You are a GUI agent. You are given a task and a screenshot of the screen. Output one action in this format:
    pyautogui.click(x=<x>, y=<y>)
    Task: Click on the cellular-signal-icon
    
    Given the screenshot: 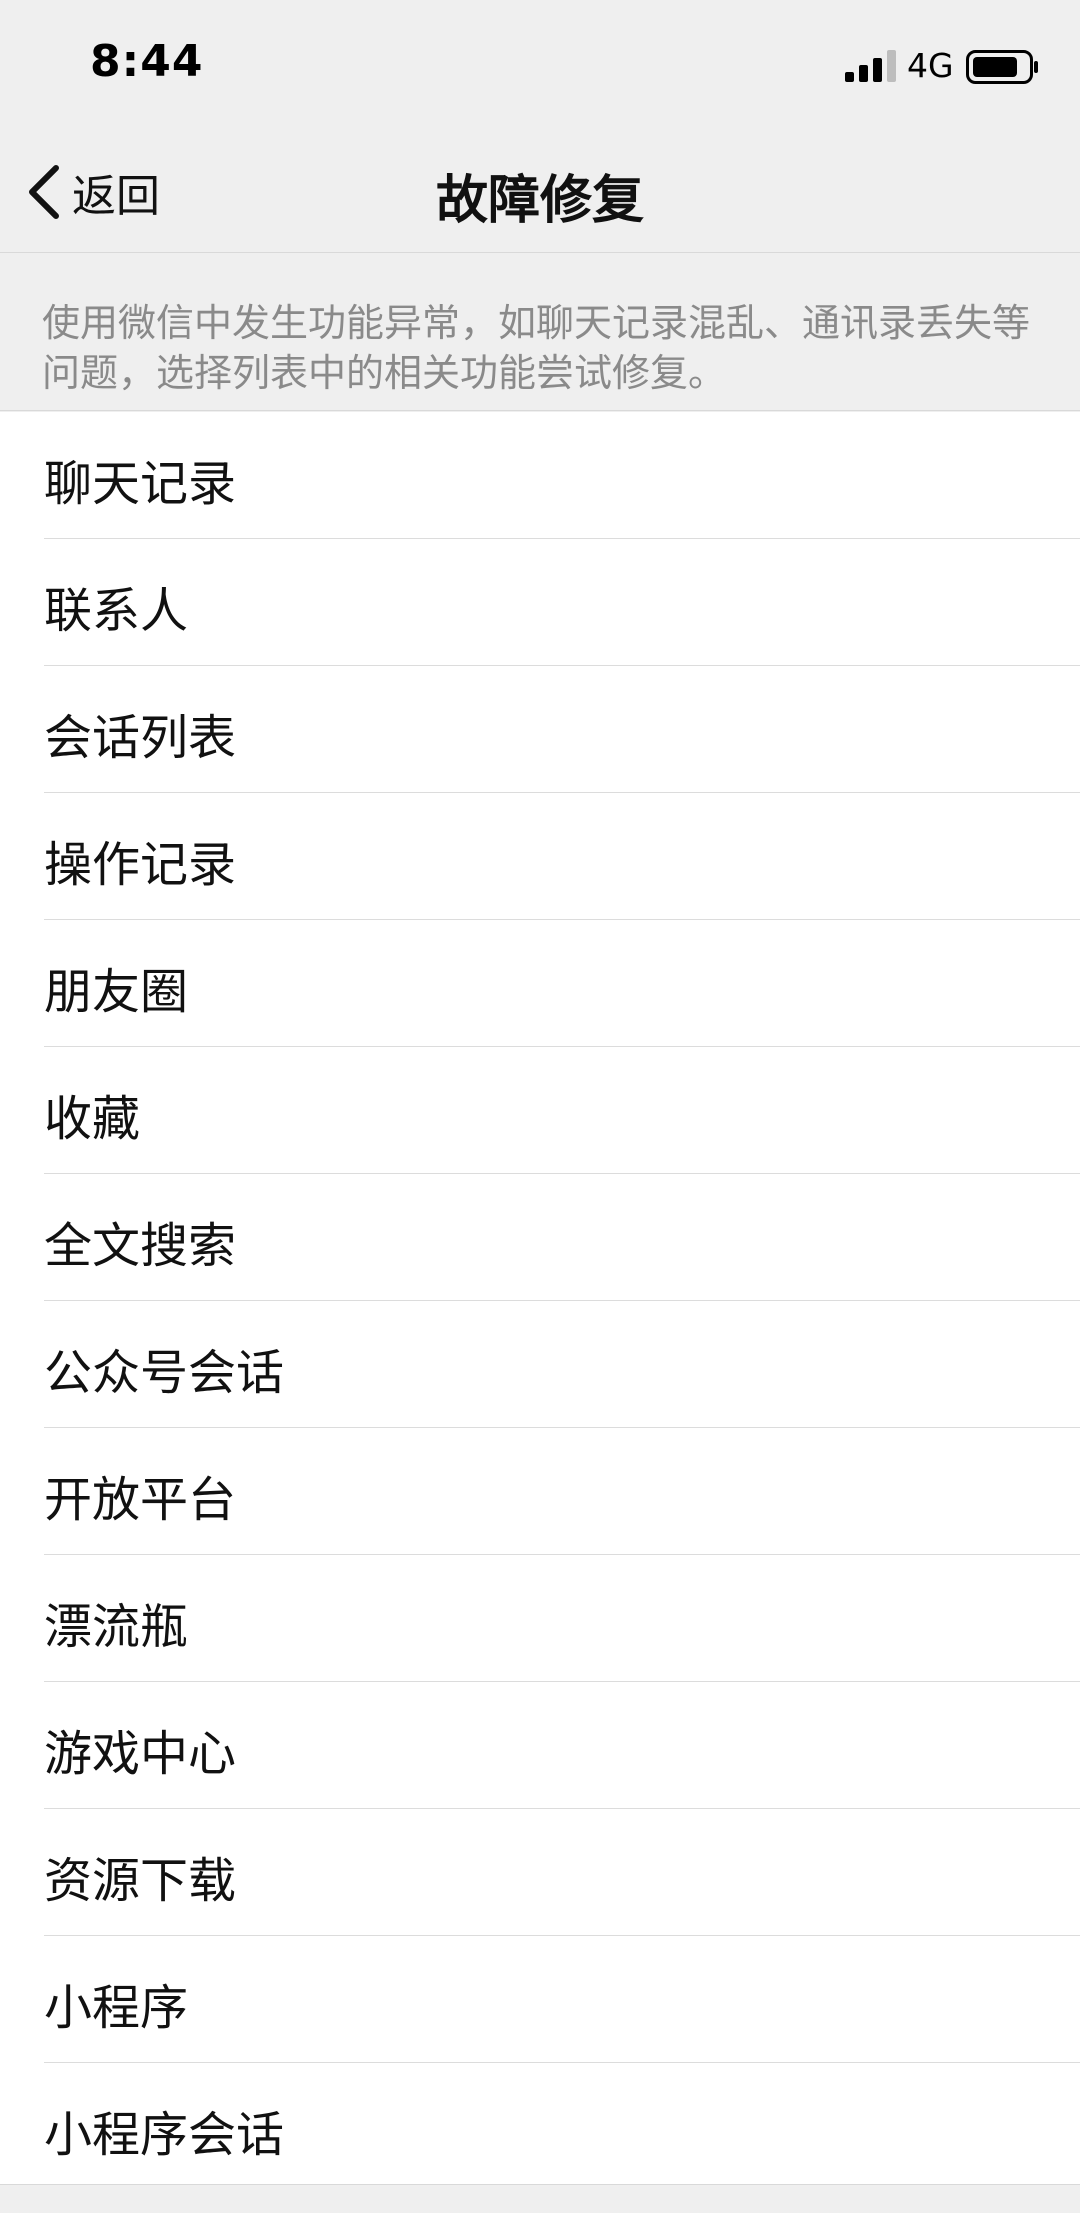 What is the action you would take?
    pyautogui.click(x=870, y=66)
    